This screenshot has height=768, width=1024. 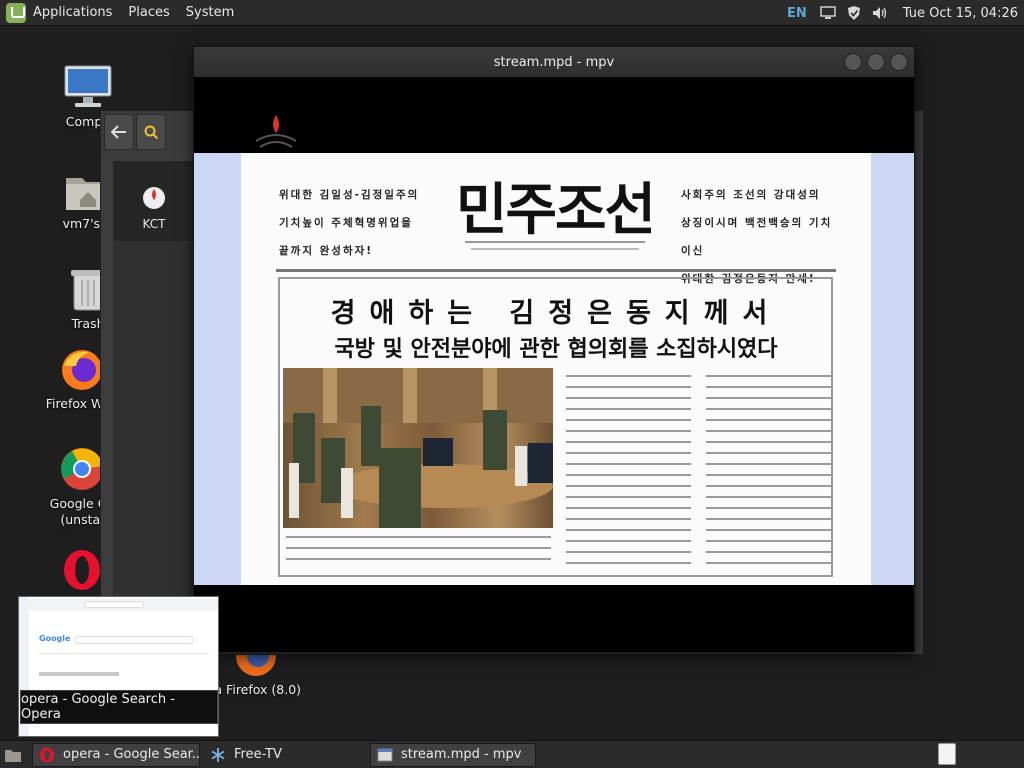 I want to click on mpv-titlebar: stream.mpd - mpv, so click(x=554, y=62).